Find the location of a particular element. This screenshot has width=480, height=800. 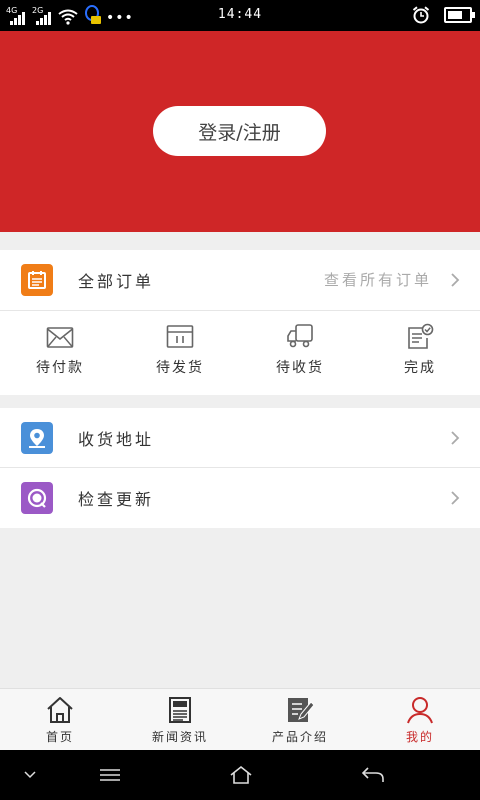

status-pending-payment: 待付款 is located at coordinates (60, 352).